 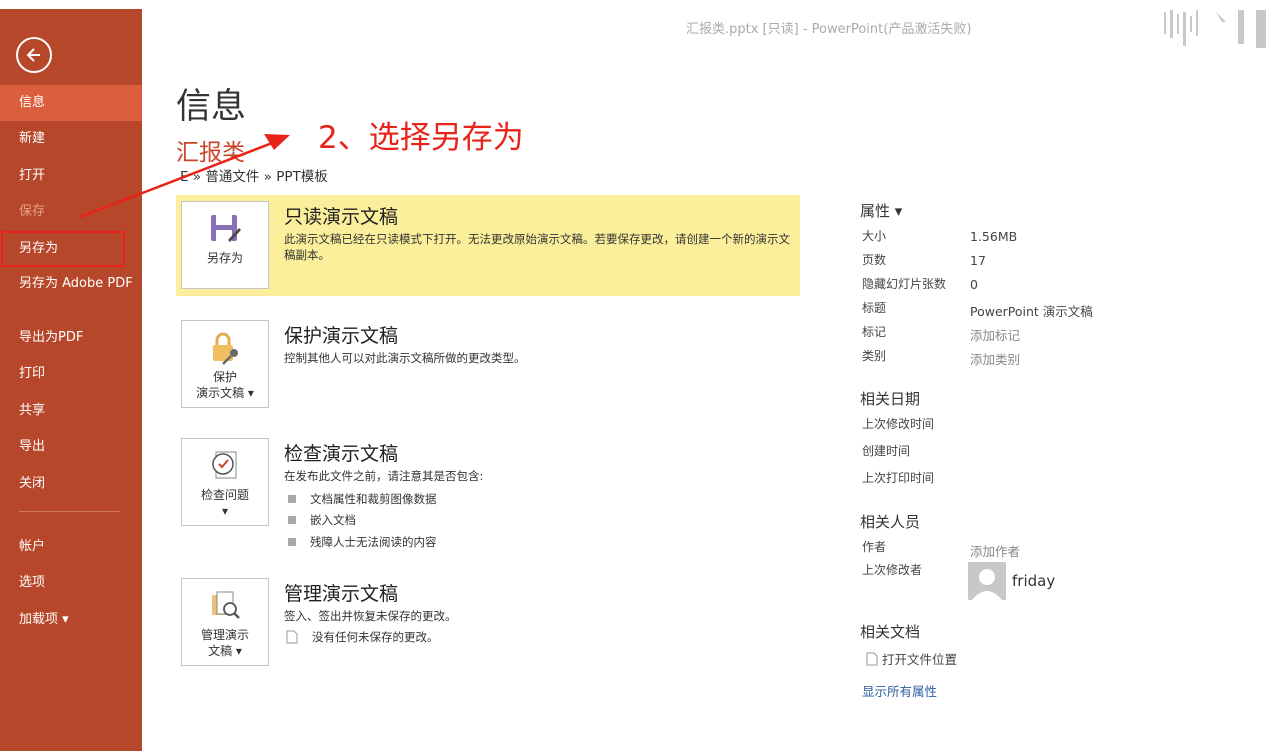 I want to click on show-all-properties-link: 显示所有属性, so click(x=899, y=690).